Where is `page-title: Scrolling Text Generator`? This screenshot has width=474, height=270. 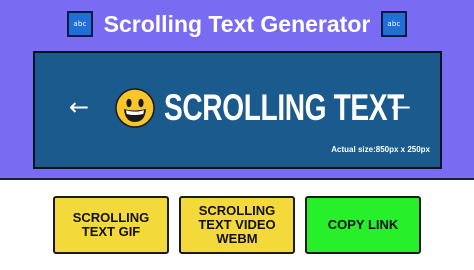
page-title: Scrolling Text Generator is located at coordinates (237, 24).